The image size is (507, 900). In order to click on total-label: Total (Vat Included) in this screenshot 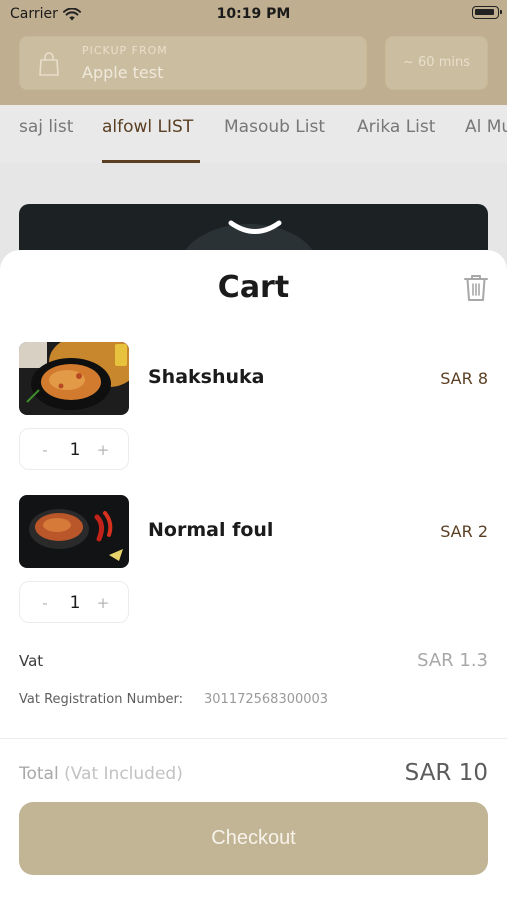, I will do `click(101, 774)`.